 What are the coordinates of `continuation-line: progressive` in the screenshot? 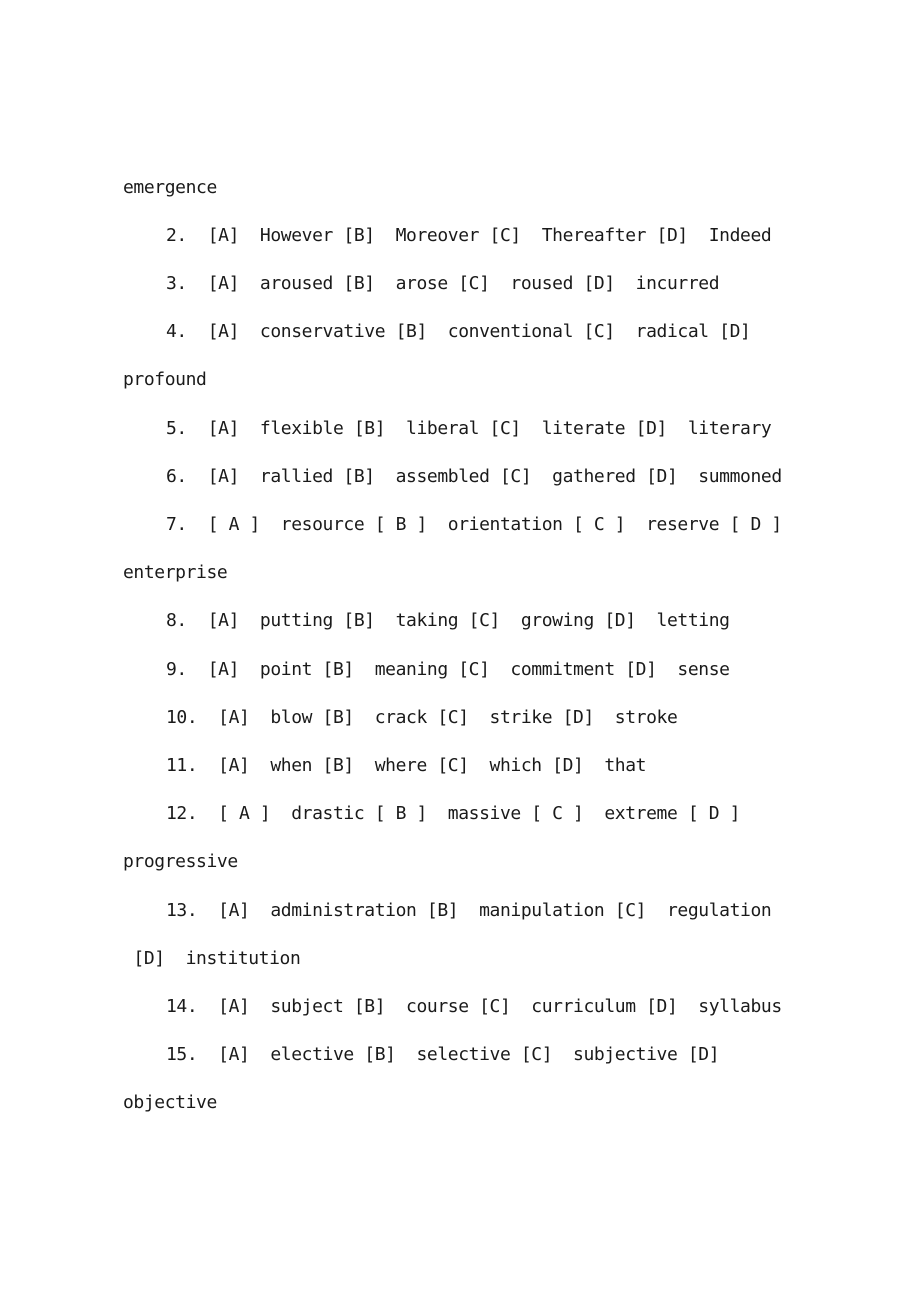 It's located at (180, 861).